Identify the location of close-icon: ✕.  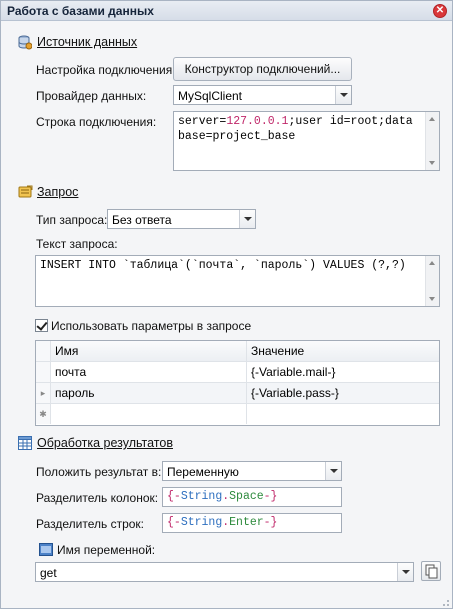
(440, 10).